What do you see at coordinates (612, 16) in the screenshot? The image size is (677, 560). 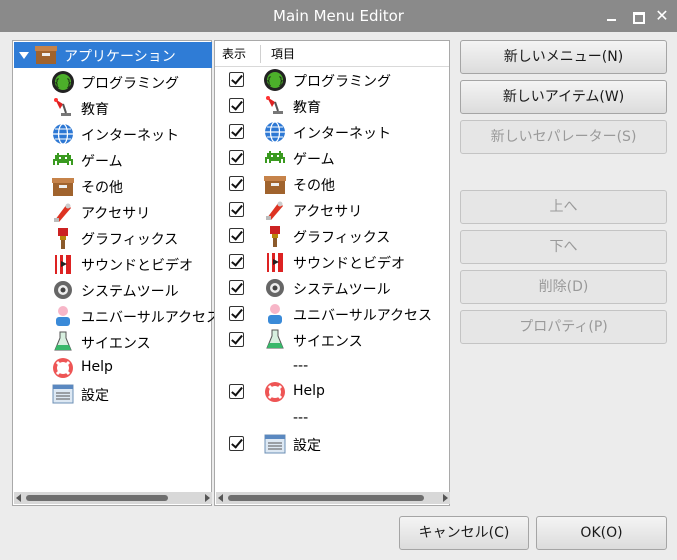 I see `minimize-icon` at bounding box center [612, 16].